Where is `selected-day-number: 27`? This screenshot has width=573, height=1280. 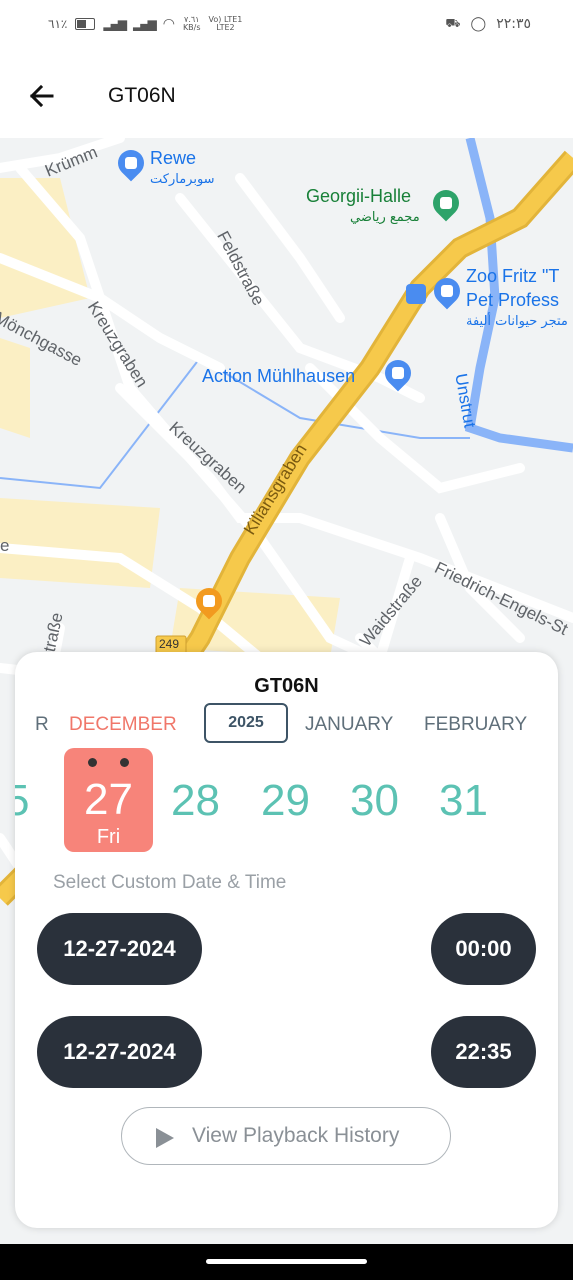
selected-day-number: 27 is located at coordinates (108, 799).